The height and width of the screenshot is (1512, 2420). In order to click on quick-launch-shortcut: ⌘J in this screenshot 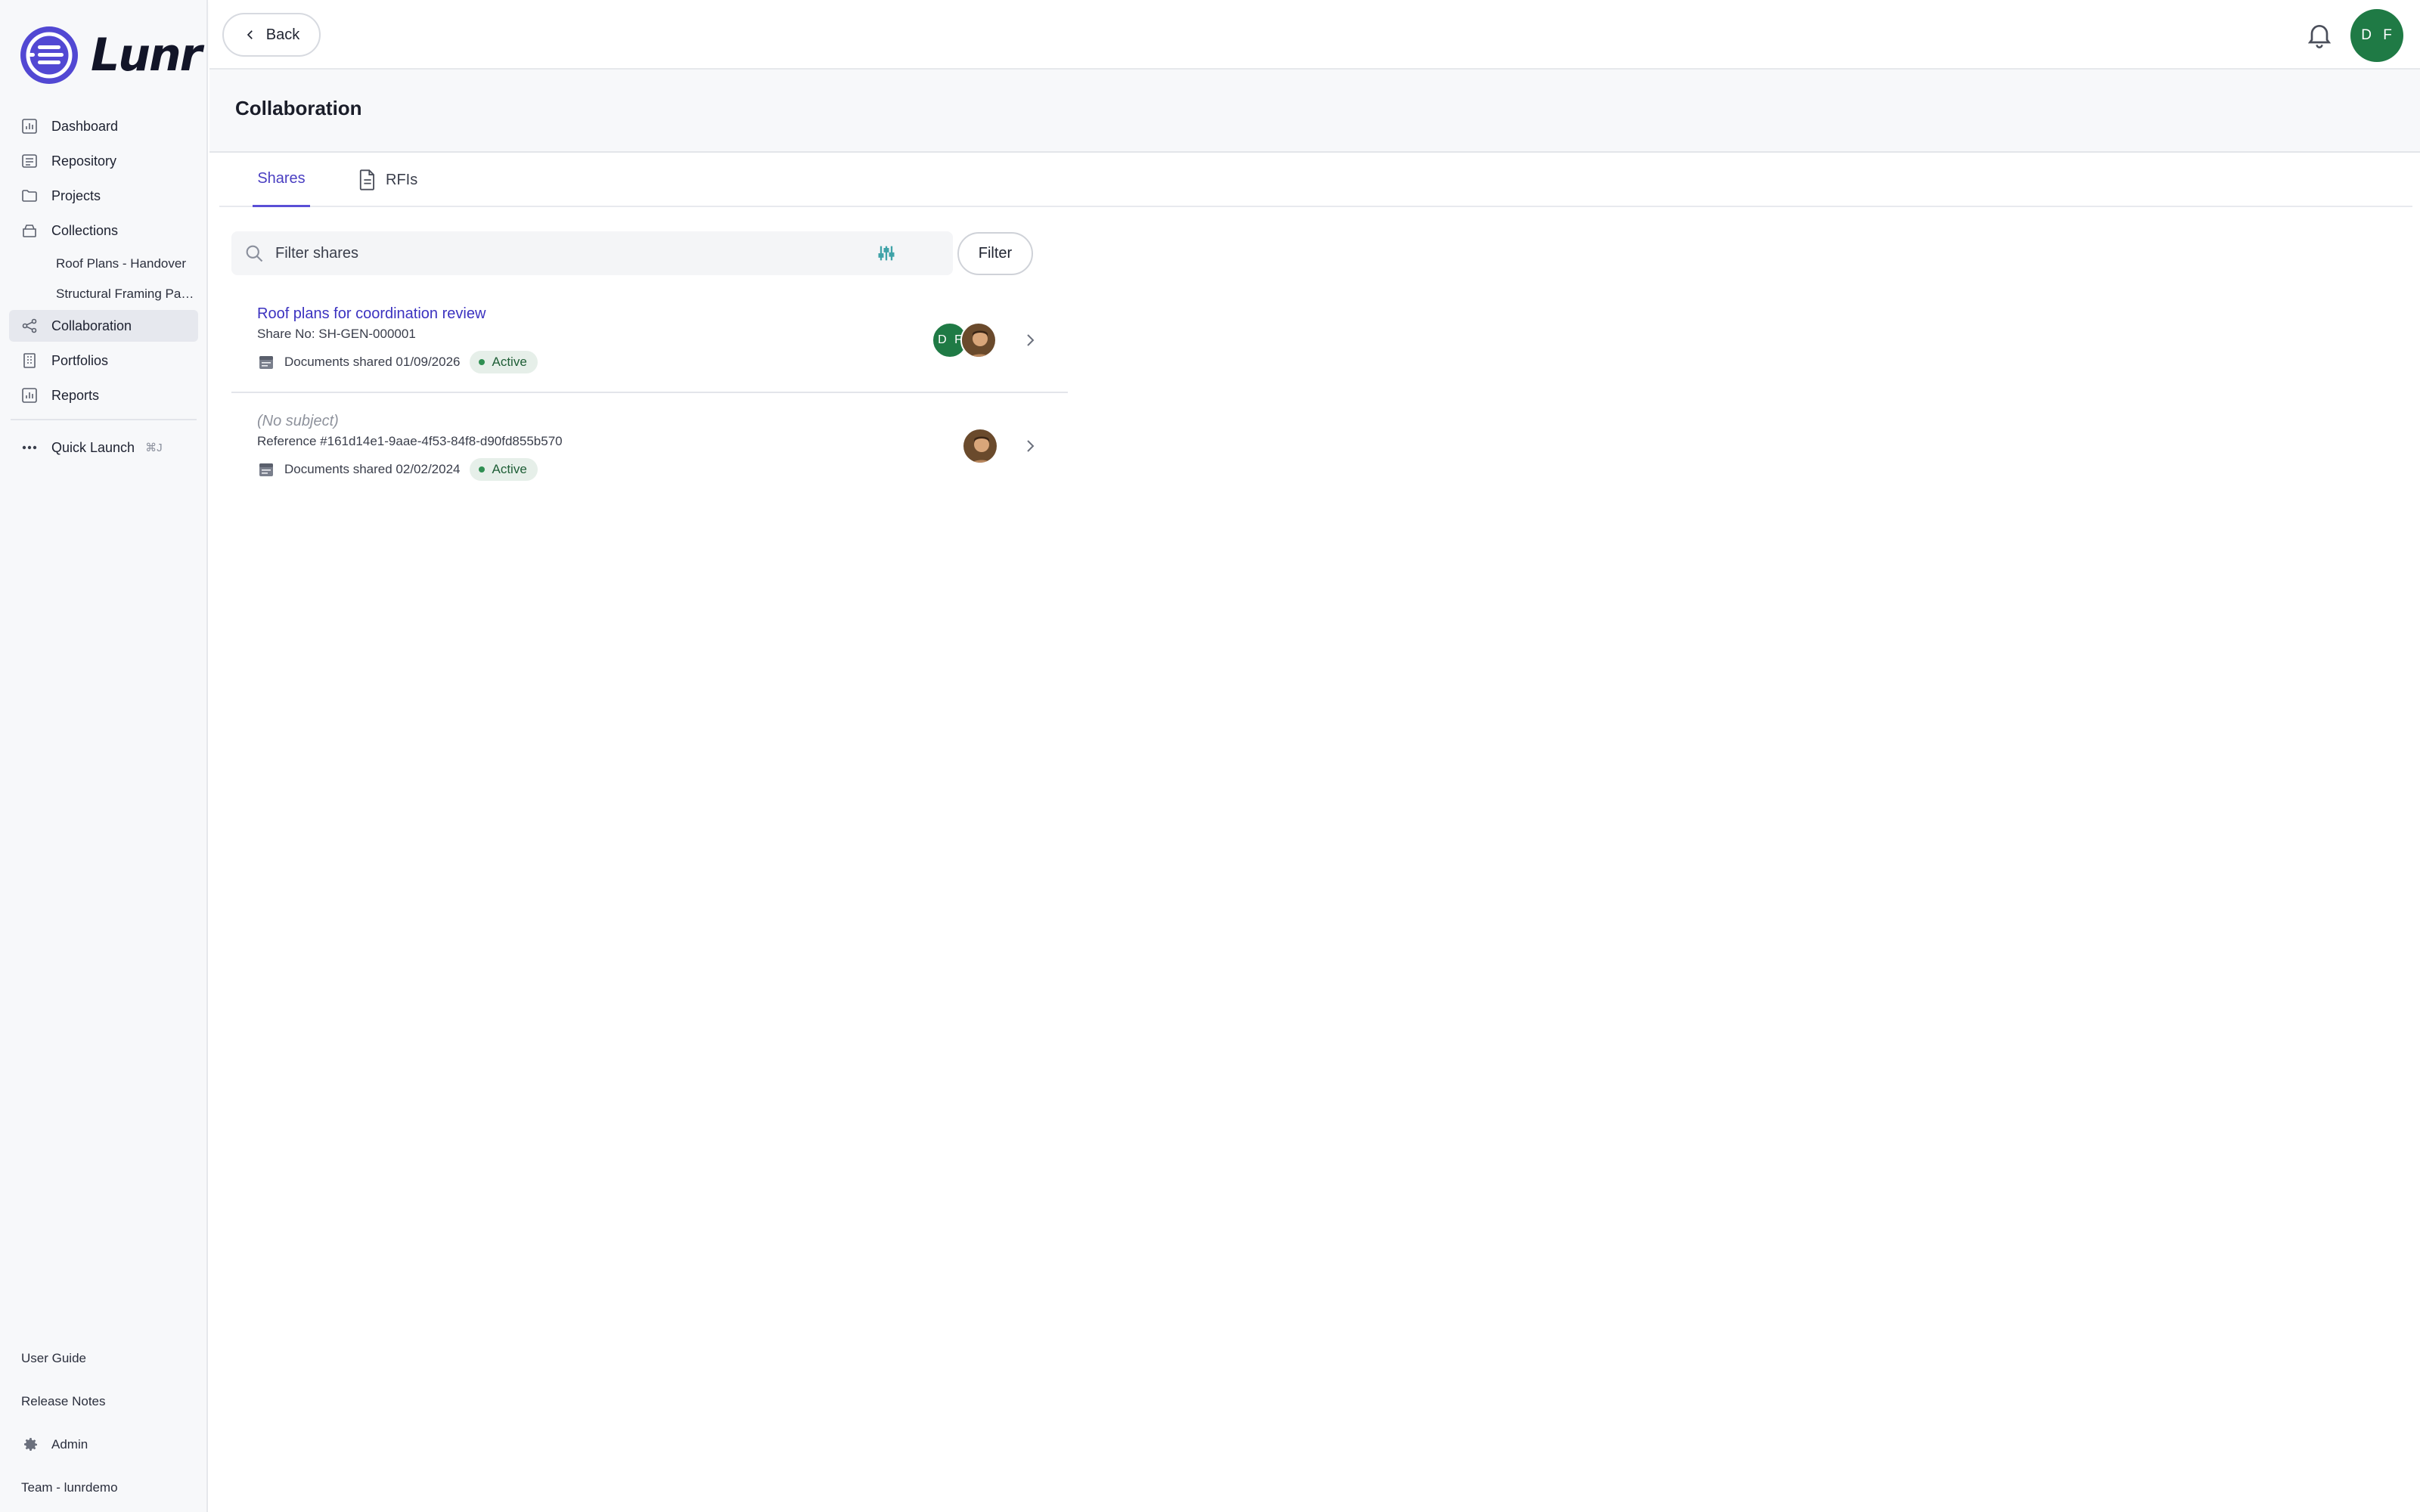, I will do `click(154, 448)`.